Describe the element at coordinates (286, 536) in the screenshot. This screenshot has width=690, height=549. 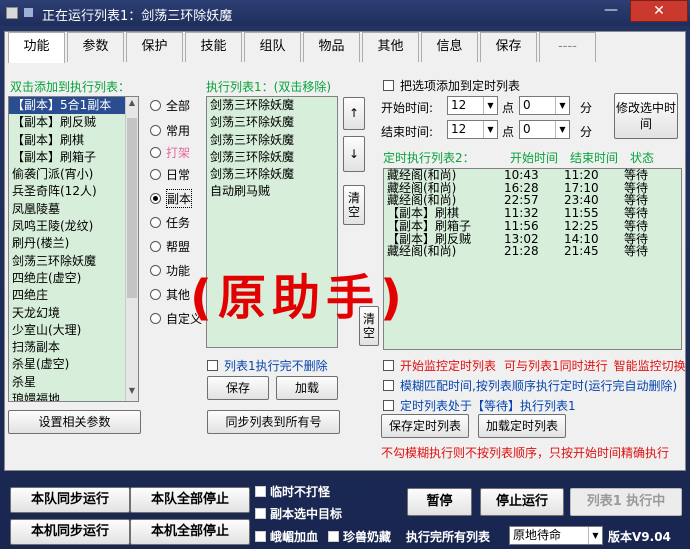
I see `peak-add-blood-checkbox: 峨嵋加血` at that location.